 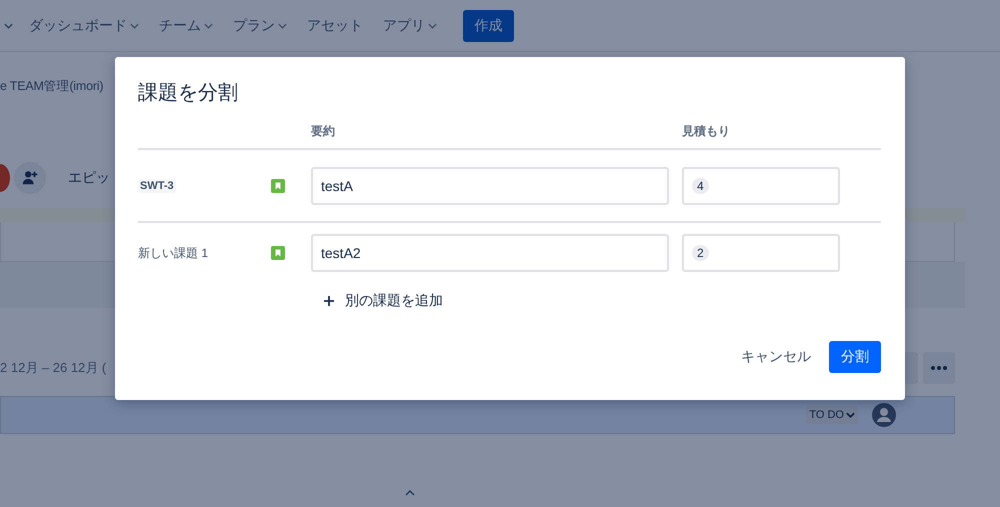 What do you see at coordinates (488, 26) in the screenshot?
I see `create-button: 作成` at bounding box center [488, 26].